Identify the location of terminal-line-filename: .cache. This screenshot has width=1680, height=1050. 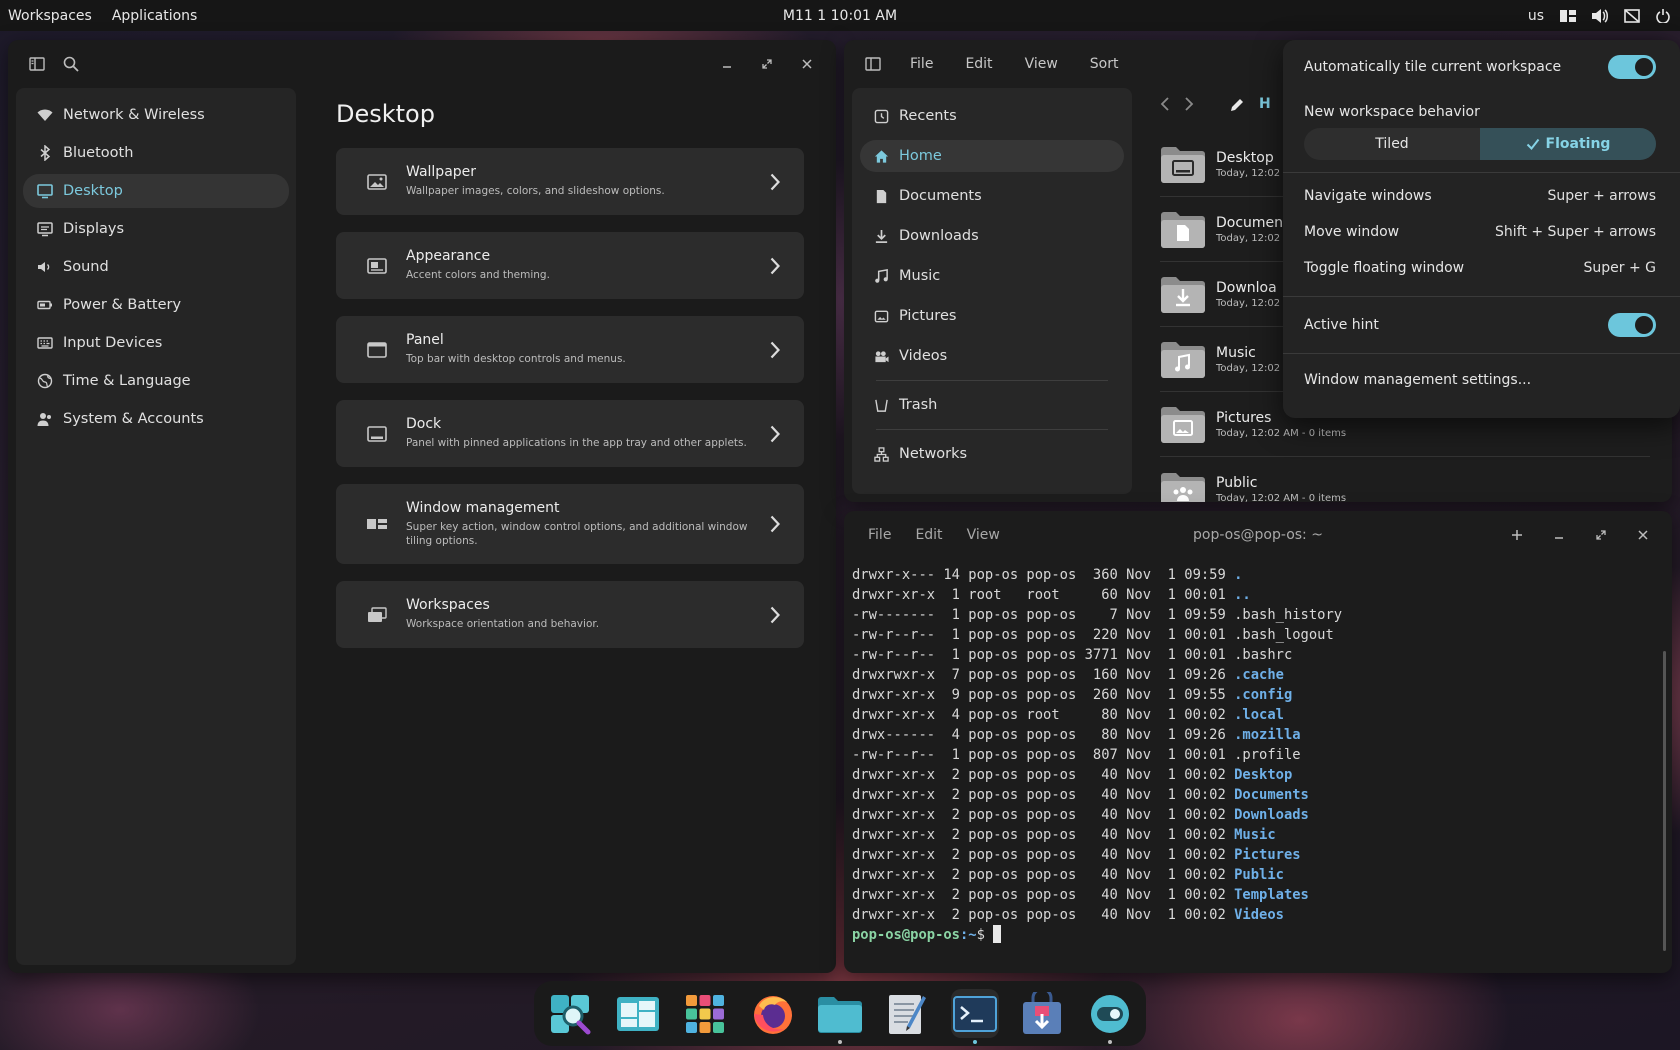
(1259, 675).